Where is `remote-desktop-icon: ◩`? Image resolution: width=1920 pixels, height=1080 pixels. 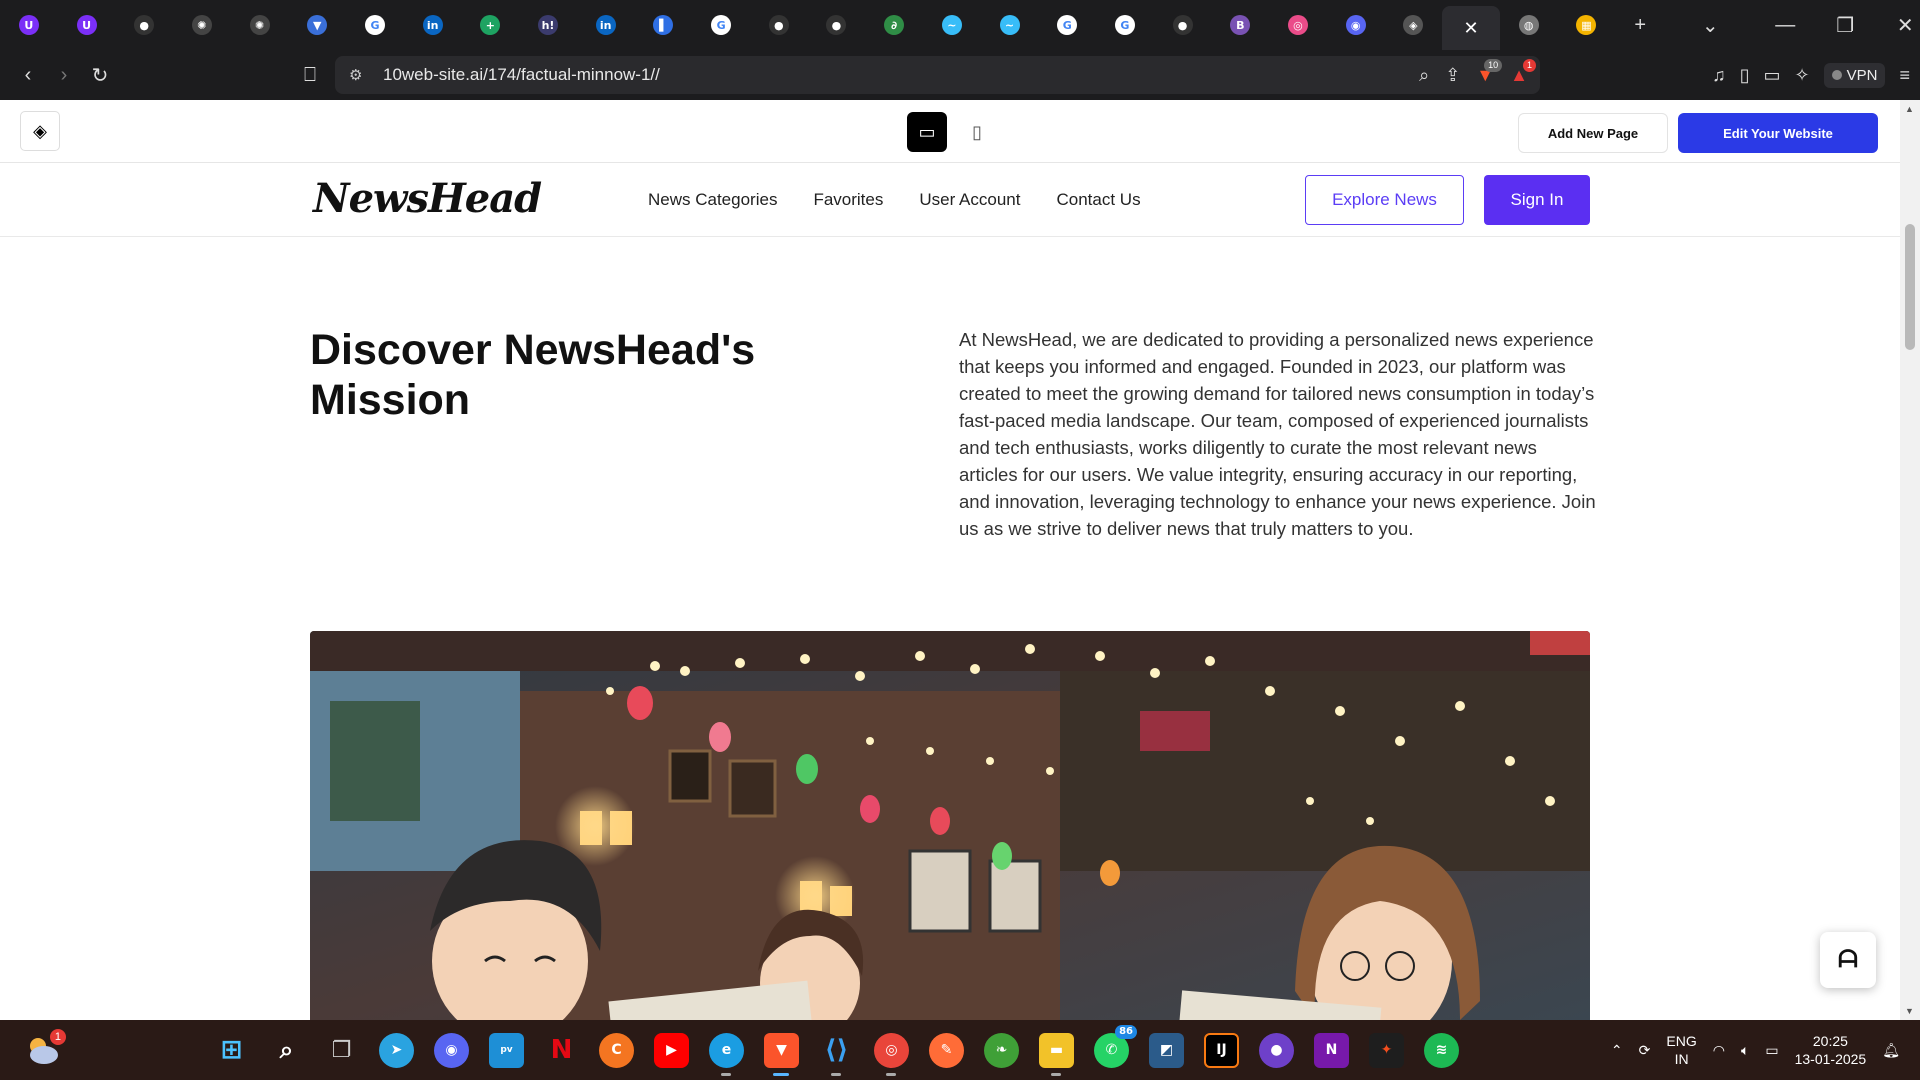
remote-desktop-icon: ◩ is located at coordinates (1166, 1050).